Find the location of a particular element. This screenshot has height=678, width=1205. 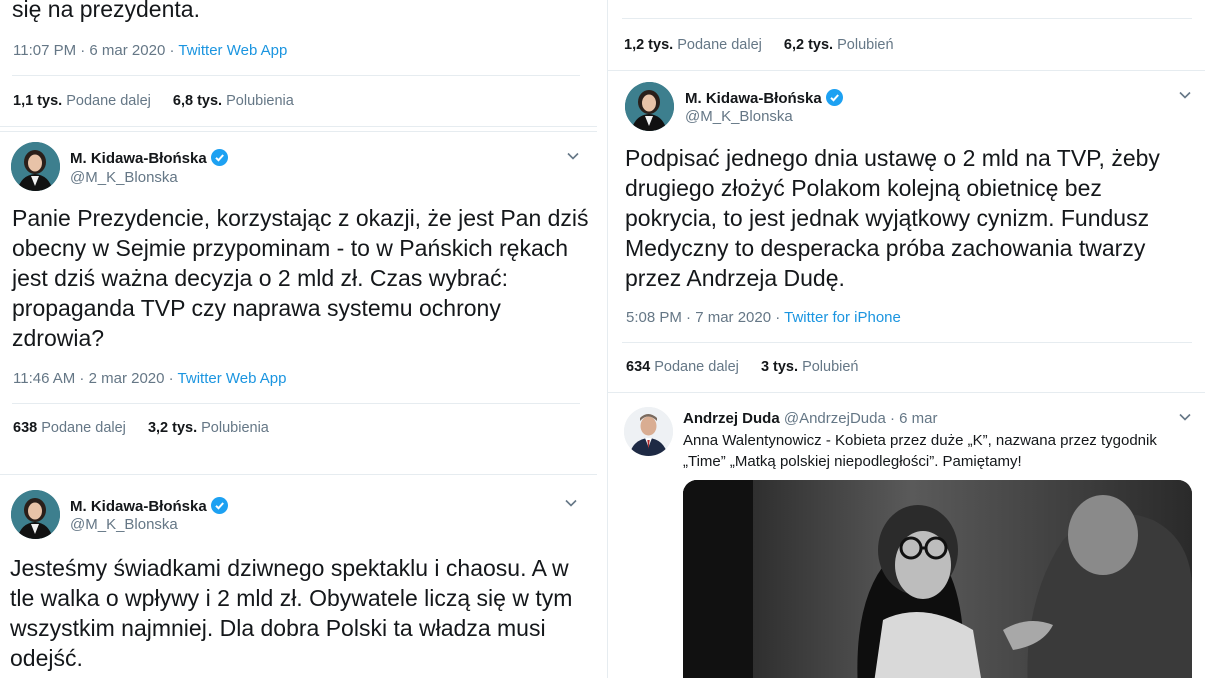

retweets-stat: 1,1 tys. Podane dalej is located at coordinates (82, 101).